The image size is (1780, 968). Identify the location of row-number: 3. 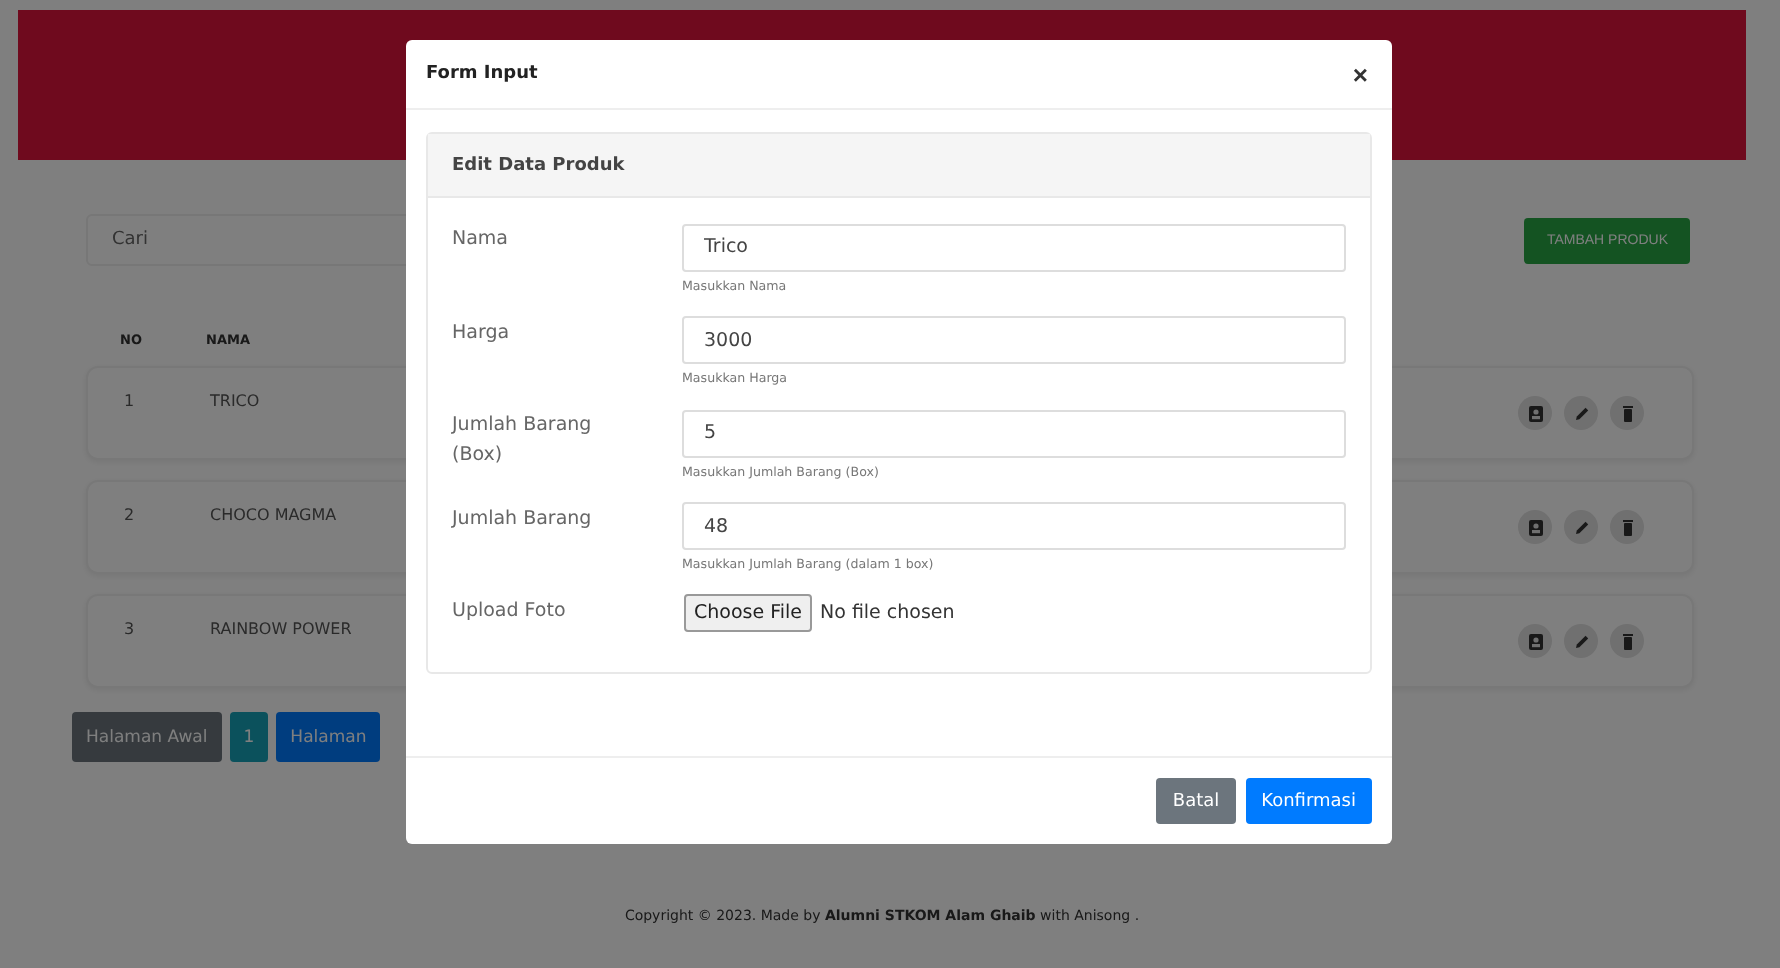
(130, 629).